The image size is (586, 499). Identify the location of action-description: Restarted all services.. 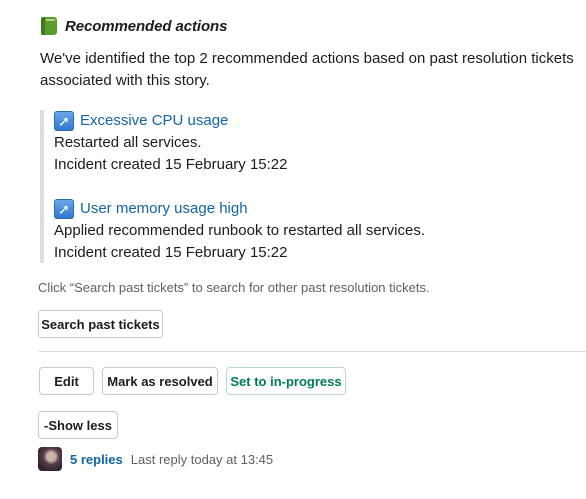
(128, 142).